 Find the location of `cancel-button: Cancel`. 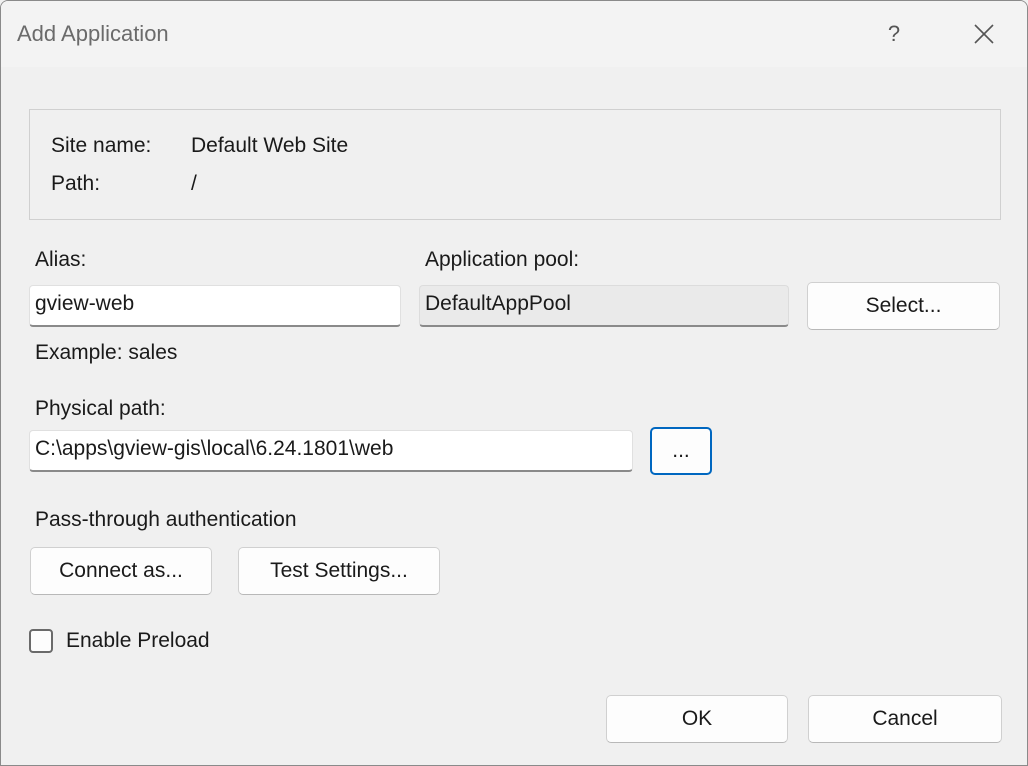

cancel-button: Cancel is located at coordinates (905, 719).